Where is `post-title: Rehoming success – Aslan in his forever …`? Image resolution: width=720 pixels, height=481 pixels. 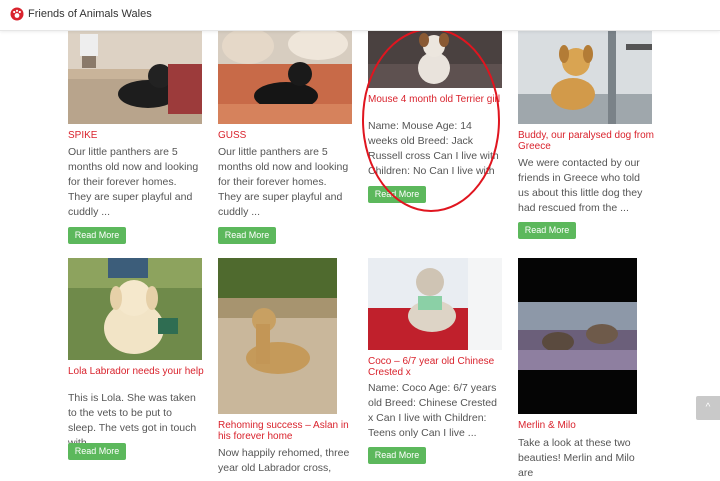 post-title: Rehoming success – Aslan in his forever … is located at coordinates (286, 431).